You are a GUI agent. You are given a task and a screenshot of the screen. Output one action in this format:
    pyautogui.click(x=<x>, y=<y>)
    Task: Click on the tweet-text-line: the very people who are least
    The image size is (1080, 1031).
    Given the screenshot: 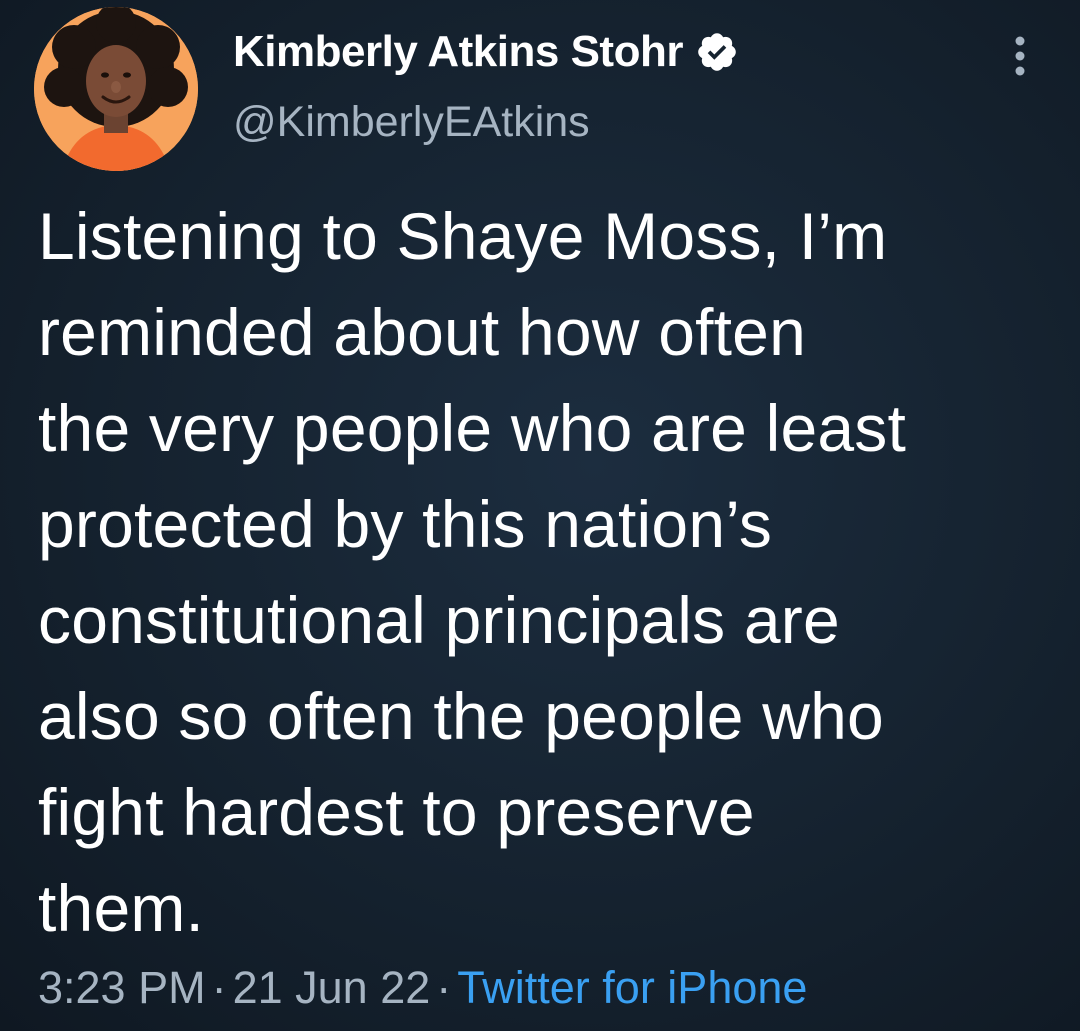 What is the action you would take?
    pyautogui.click(x=472, y=428)
    